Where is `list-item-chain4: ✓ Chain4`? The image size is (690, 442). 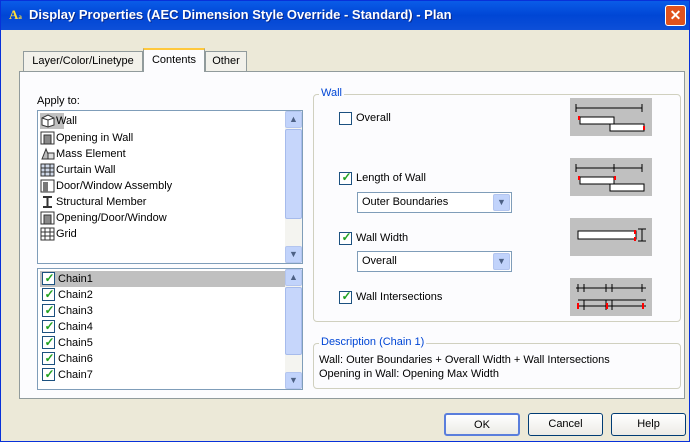
list-item-chain4: ✓ Chain4 is located at coordinates (140, 327).